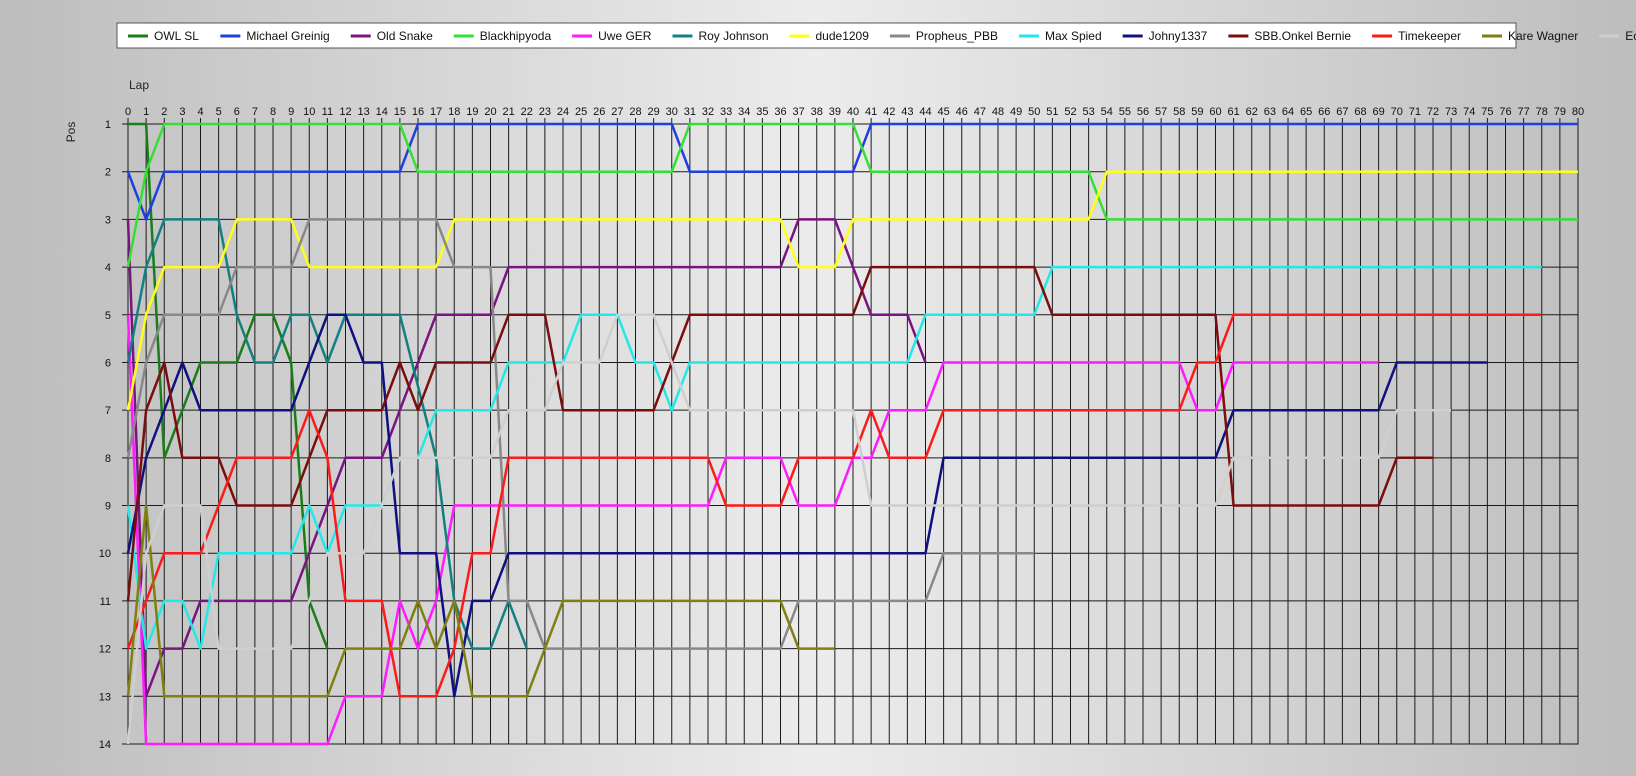 This screenshot has height=776, width=1636. What do you see at coordinates (780, 112) in the screenshot?
I see `x-tick-label: 36` at bounding box center [780, 112].